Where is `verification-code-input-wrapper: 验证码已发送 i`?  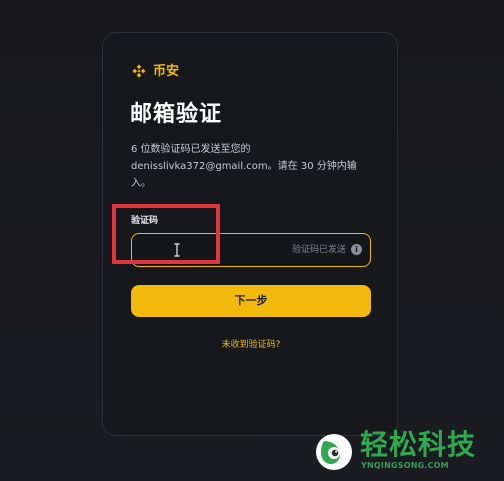
verification-code-input-wrapper: 验证码已发送 i is located at coordinates (251, 250).